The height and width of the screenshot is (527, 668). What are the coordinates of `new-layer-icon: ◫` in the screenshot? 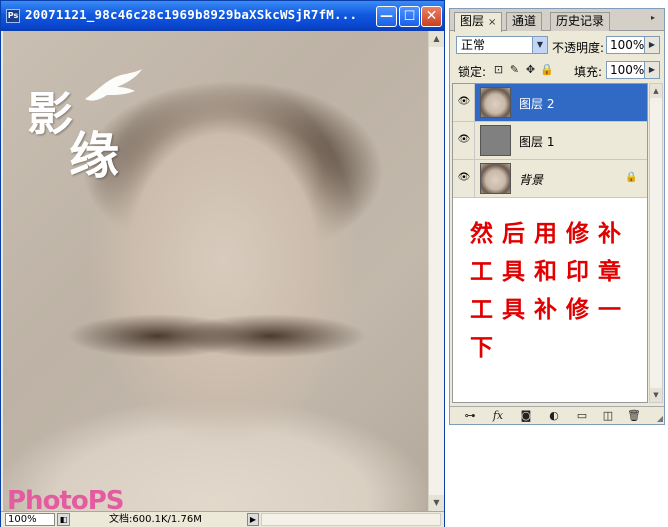 It's located at (608, 416).